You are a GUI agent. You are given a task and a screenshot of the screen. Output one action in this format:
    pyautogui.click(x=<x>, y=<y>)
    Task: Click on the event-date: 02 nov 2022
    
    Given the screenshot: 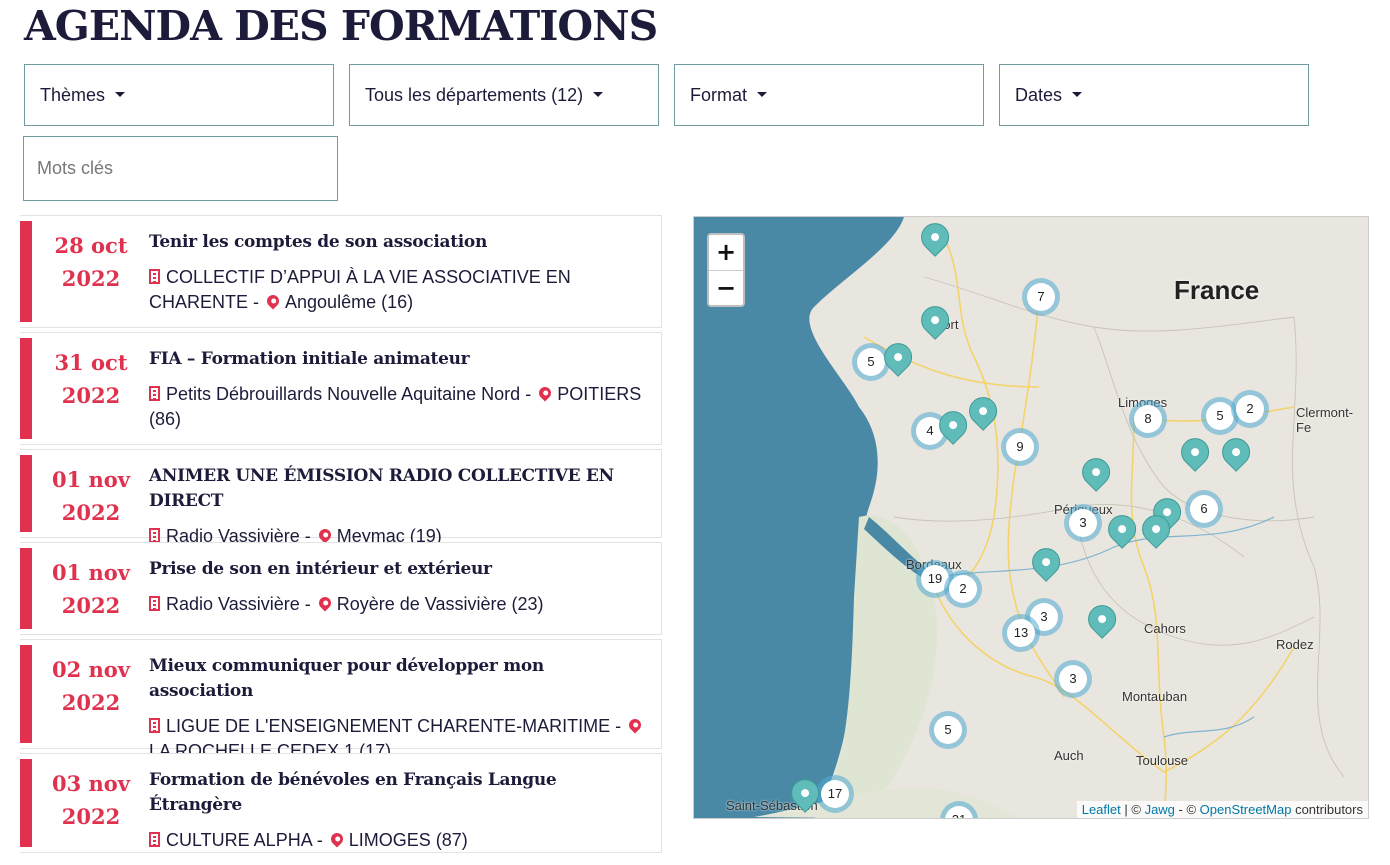 What is the action you would take?
    pyautogui.click(x=91, y=686)
    